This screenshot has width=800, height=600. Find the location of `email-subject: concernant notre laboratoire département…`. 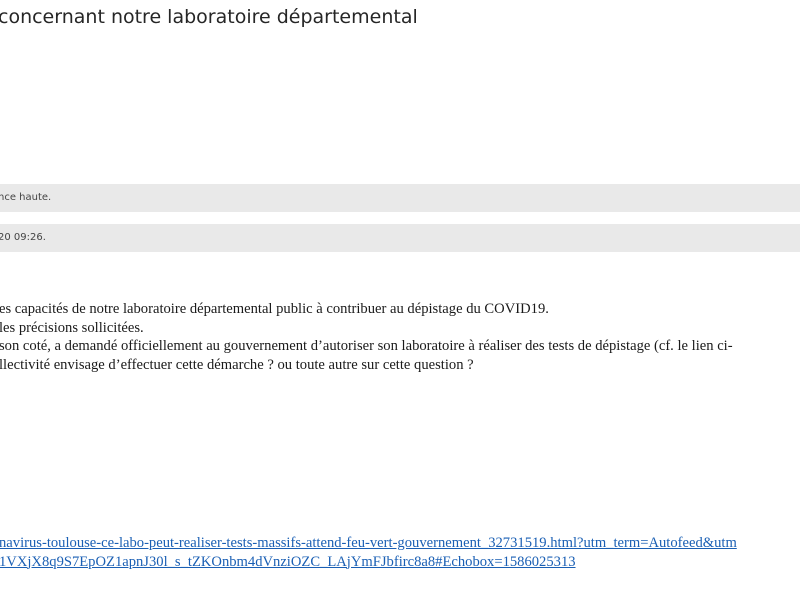

email-subject: concernant notre laboratoire département… is located at coordinates (209, 17).